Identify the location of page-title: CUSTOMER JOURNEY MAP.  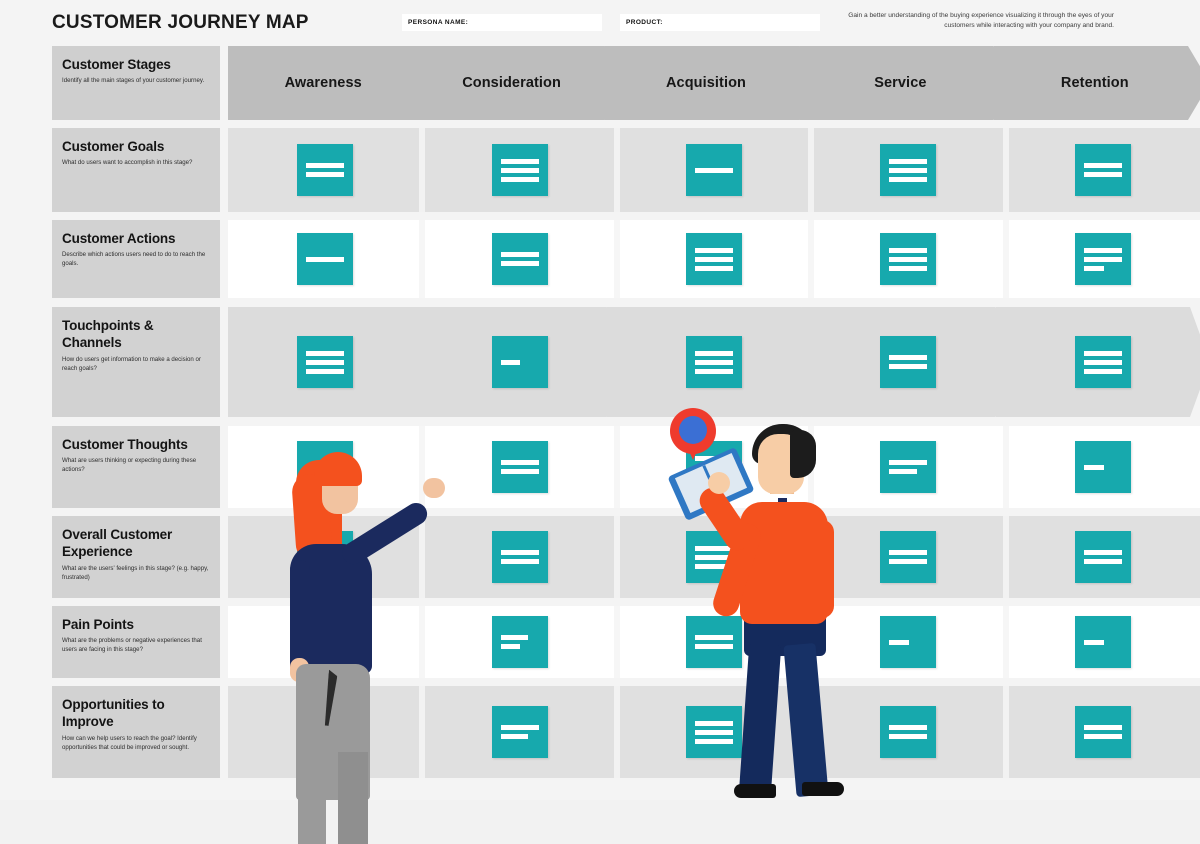
(180, 22).